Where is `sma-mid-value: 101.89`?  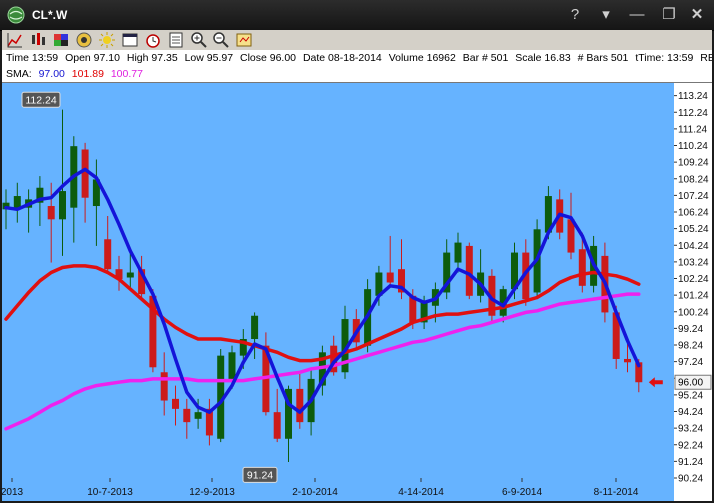 sma-mid-value: 101.89 is located at coordinates (87, 74).